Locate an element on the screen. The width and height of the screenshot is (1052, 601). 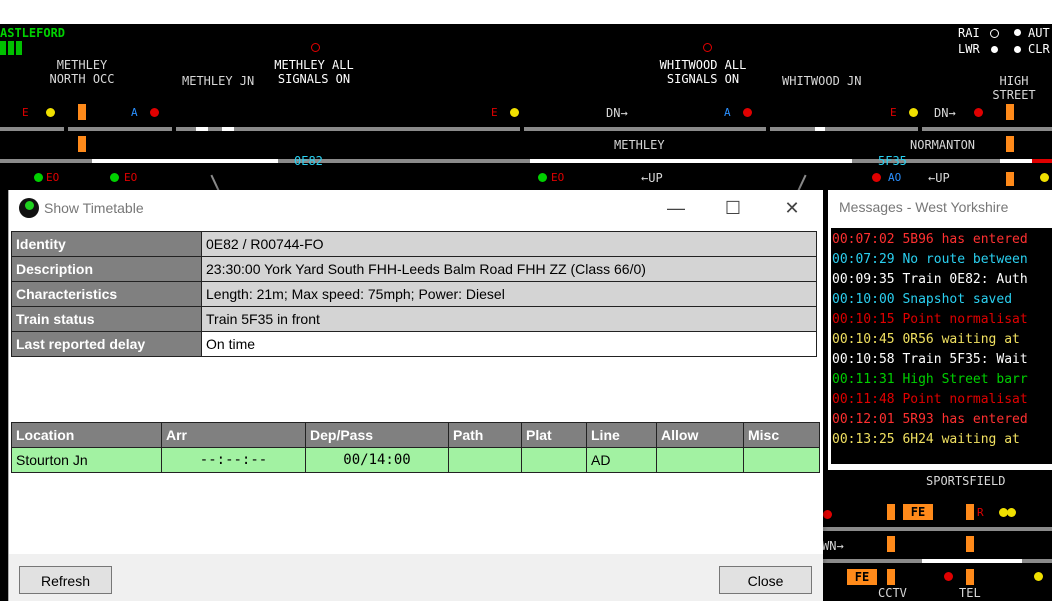
refresh-button: Refresh is located at coordinates (65, 580).